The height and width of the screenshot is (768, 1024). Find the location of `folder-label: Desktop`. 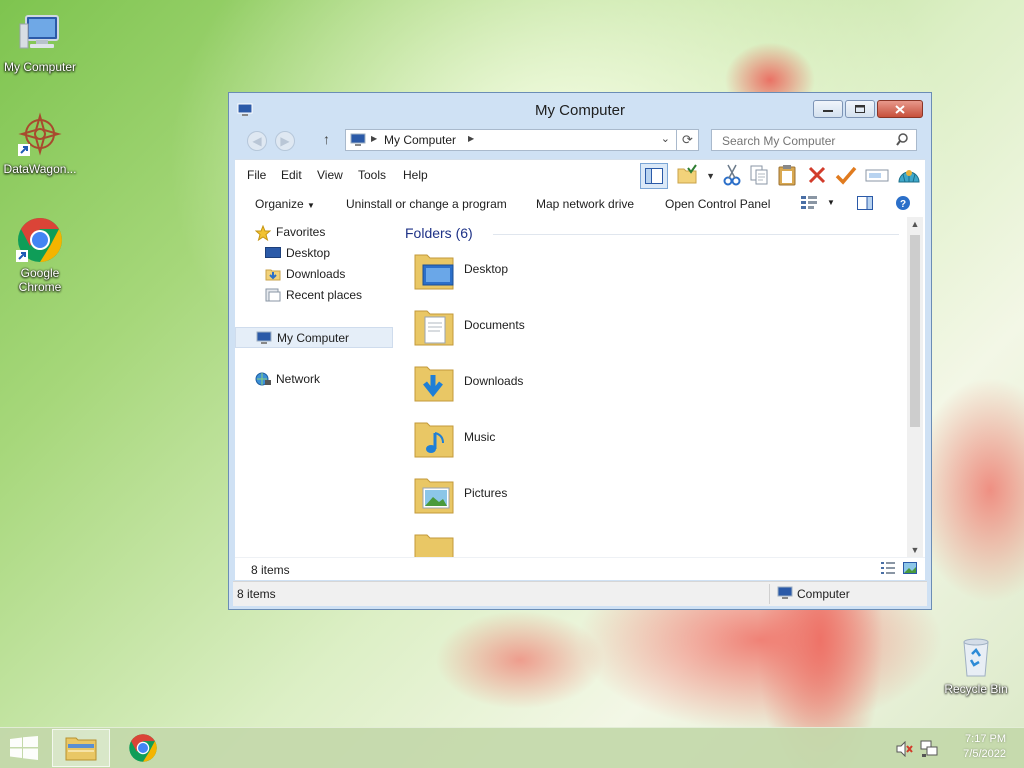

folder-label: Desktop is located at coordinates (486, 269).